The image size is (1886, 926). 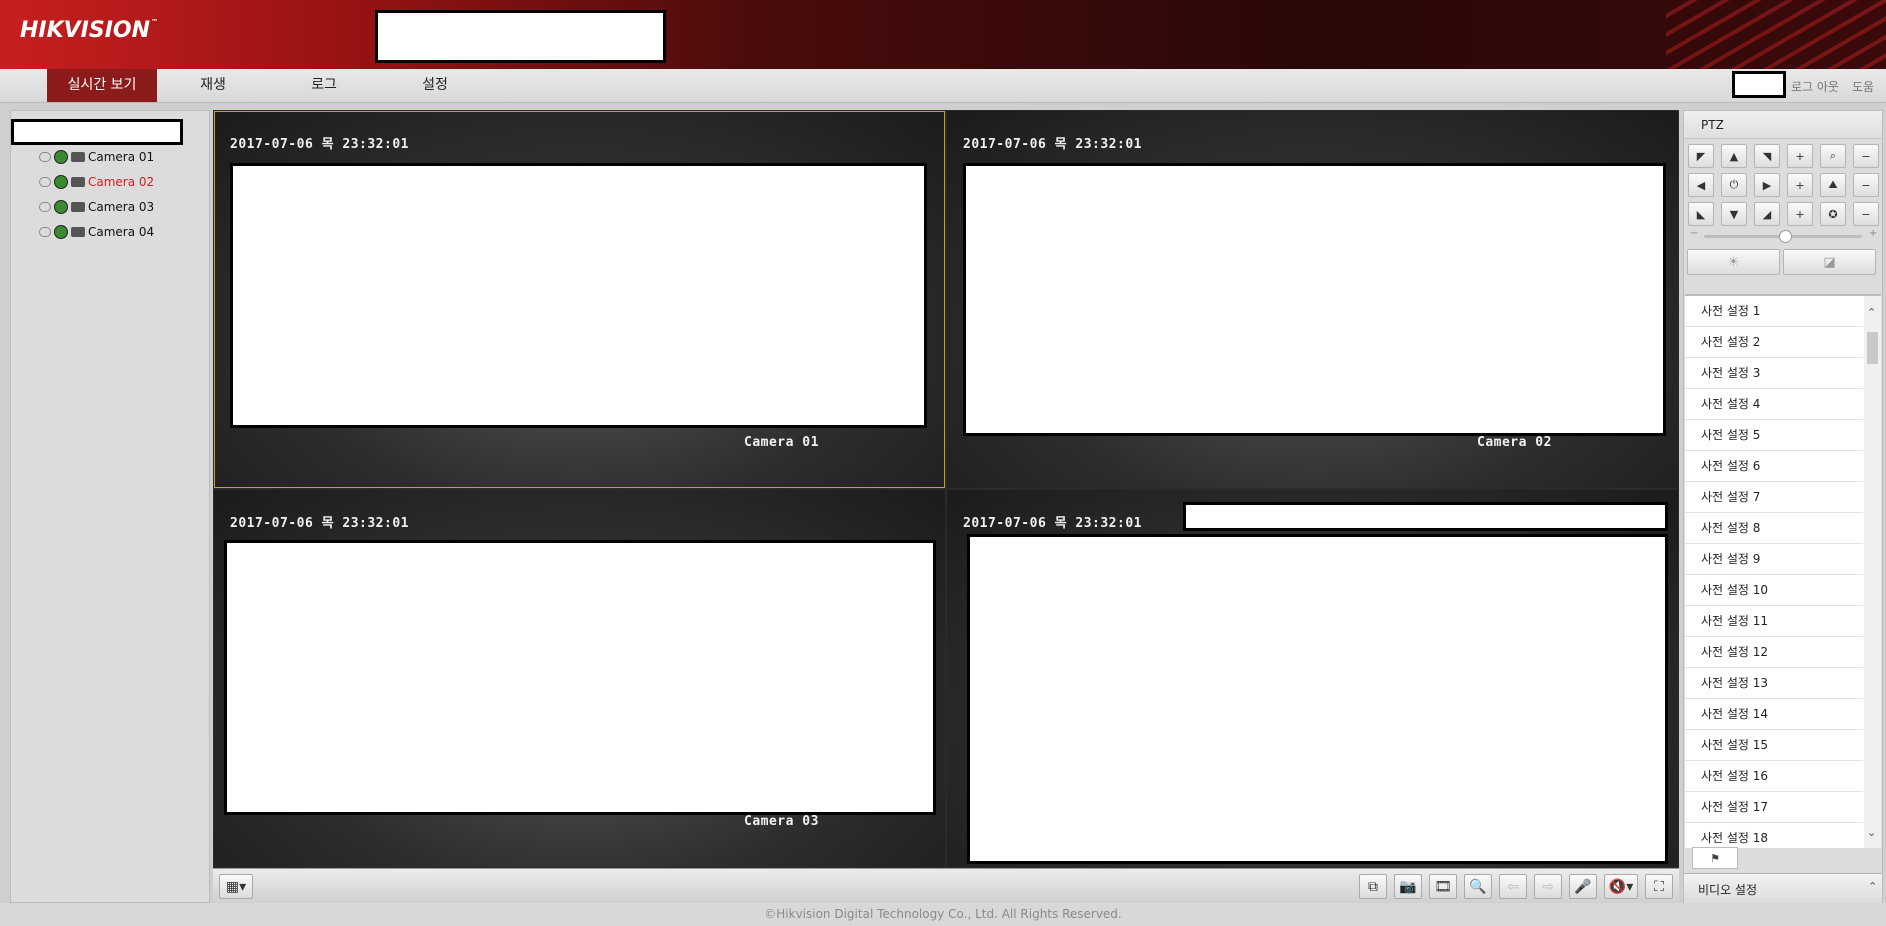 I want to click on osd-camera-name: Camera 03, so click(x=781, y=821).